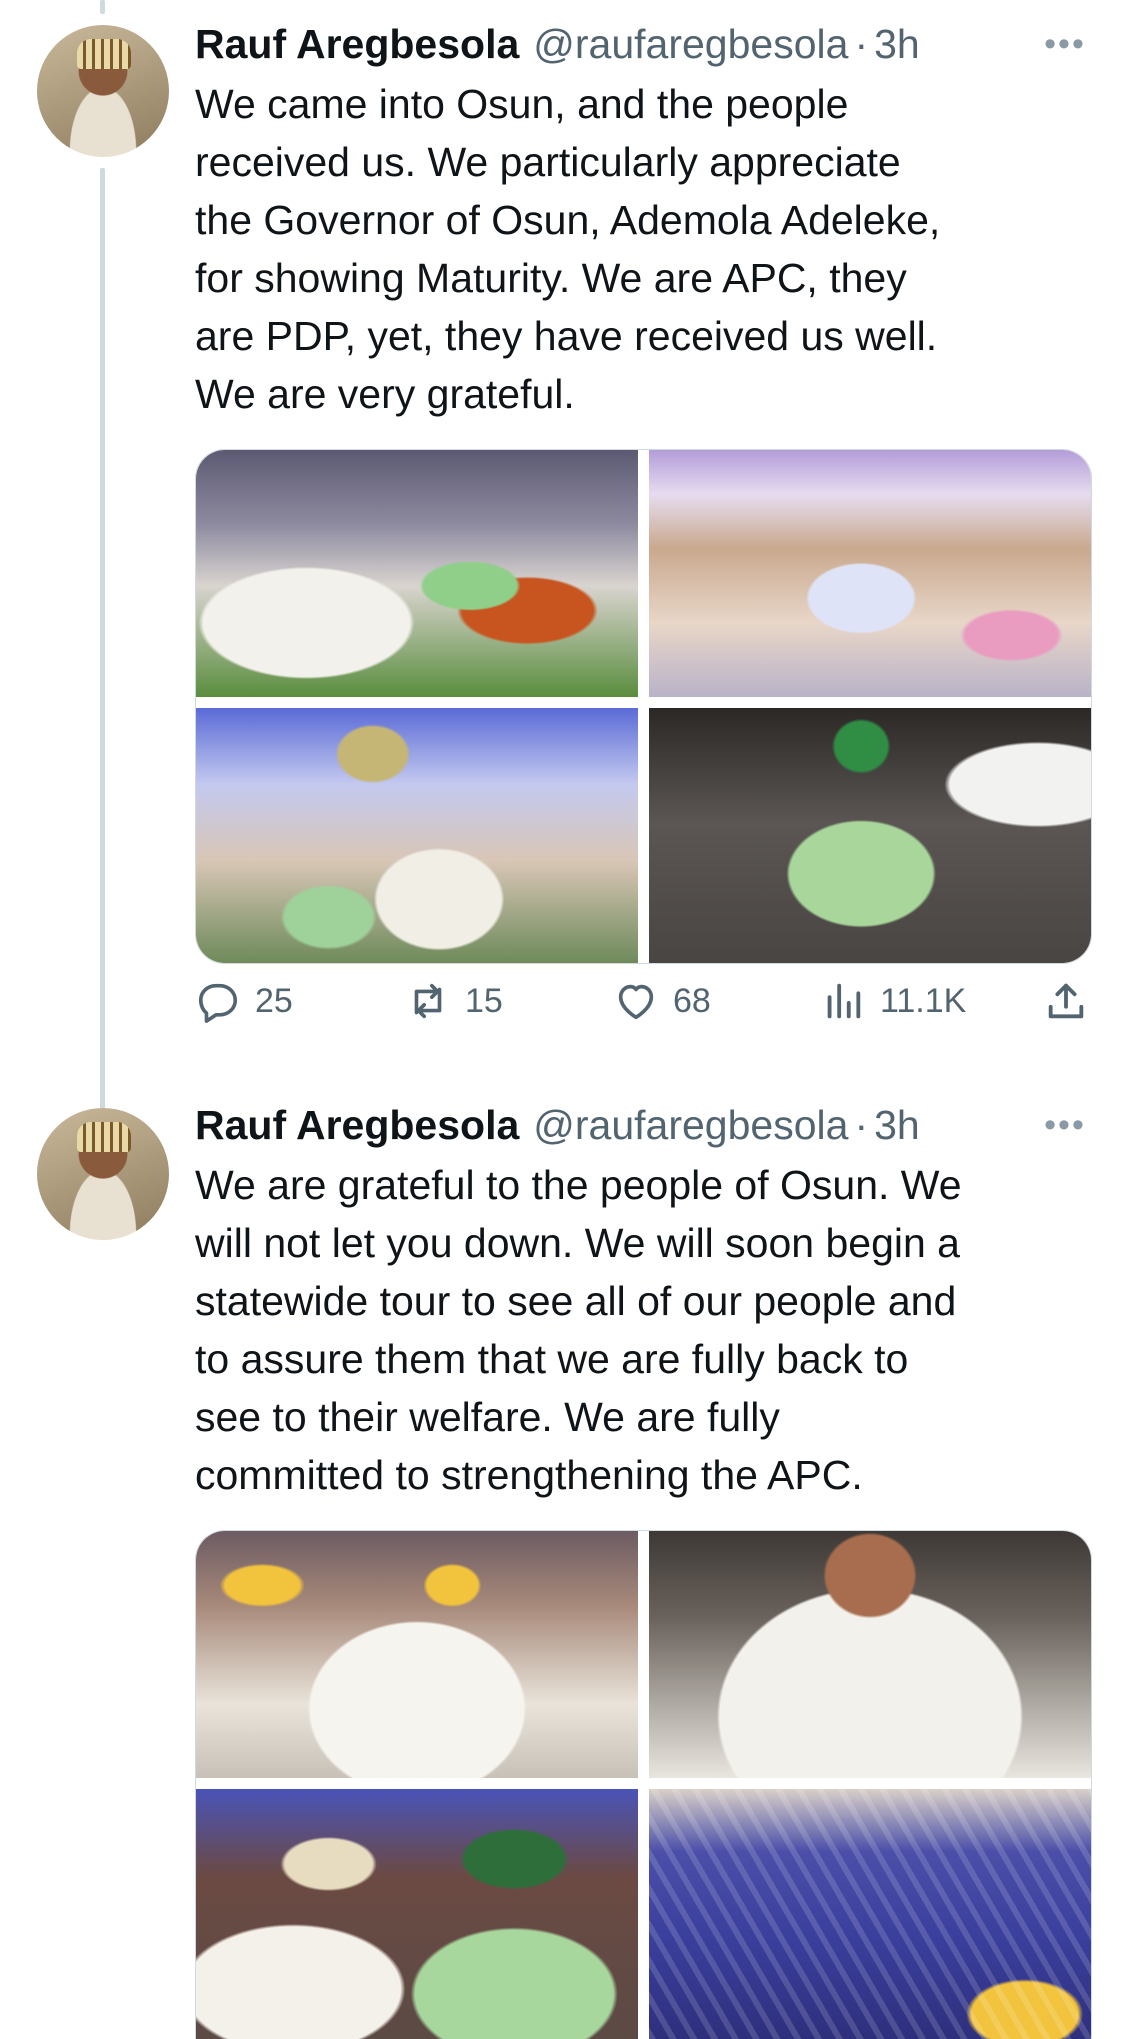 Image resolution: width=1125 pixels, height=2039 pixels. Describe the element at coordinates (548, 162) in the screenshot. I see `tweet-text-line: received us. We particularly appreciate` at that location.